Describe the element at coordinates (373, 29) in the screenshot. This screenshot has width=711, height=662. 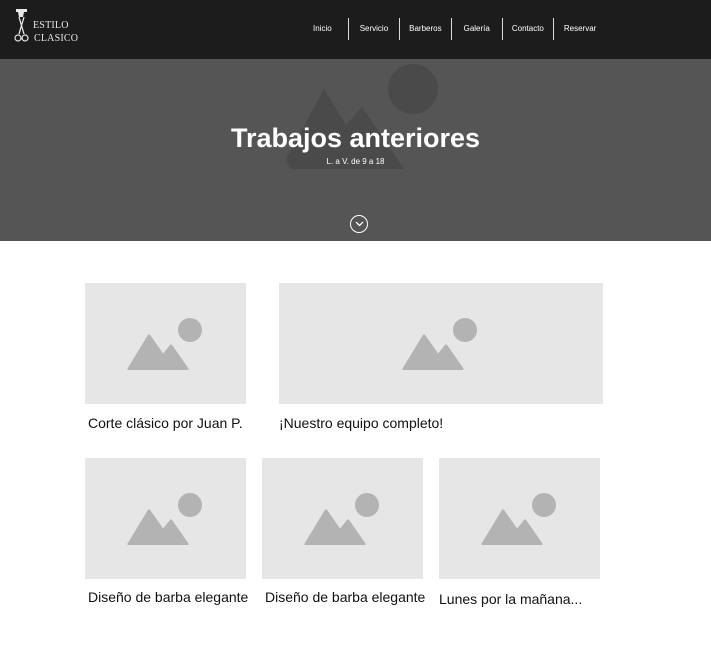
I see `nav-item-servicio: Servicio` at that location.